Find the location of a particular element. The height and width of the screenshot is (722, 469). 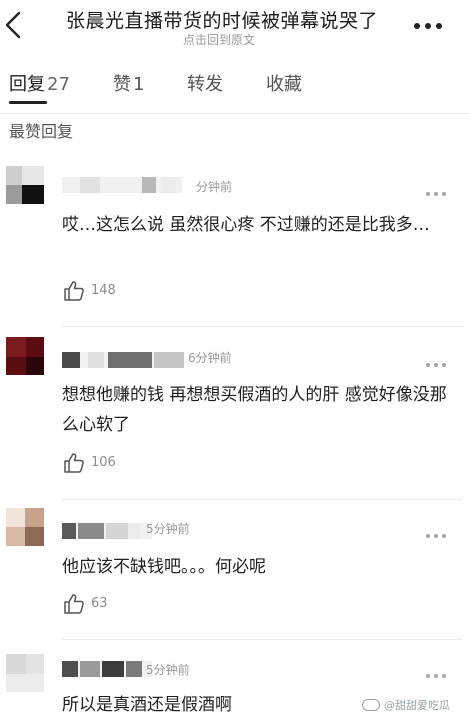

chevron-left-icon is located at coordinates (13, 25).